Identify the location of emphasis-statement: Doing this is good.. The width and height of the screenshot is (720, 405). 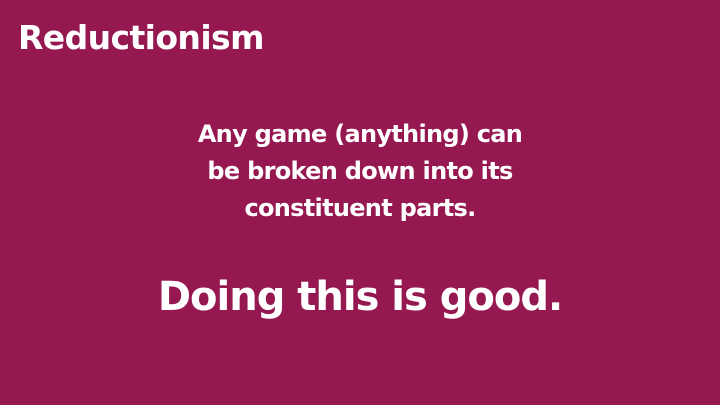
(360, 297).